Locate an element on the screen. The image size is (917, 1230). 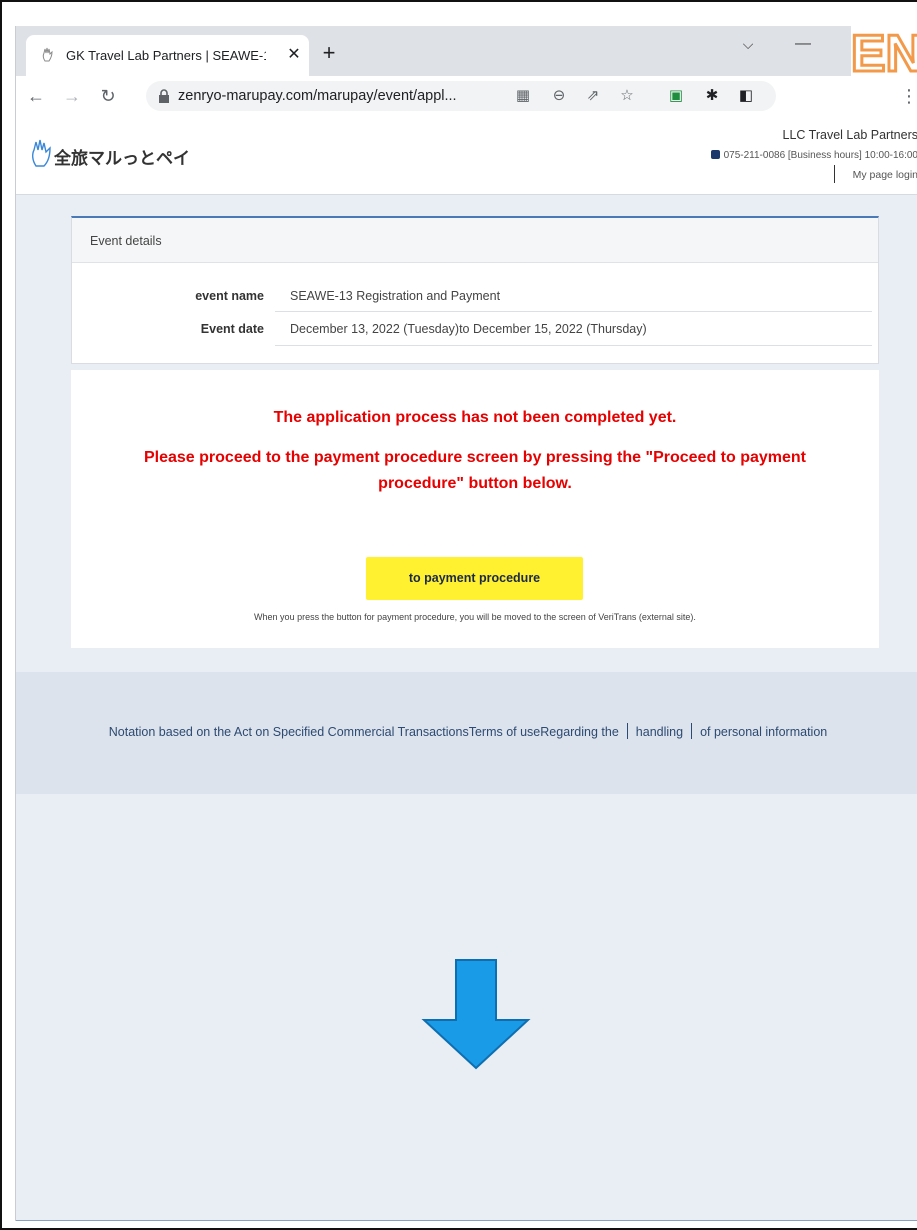
terms-of-use-link: Terms of use is located at coordinates (505, 732).